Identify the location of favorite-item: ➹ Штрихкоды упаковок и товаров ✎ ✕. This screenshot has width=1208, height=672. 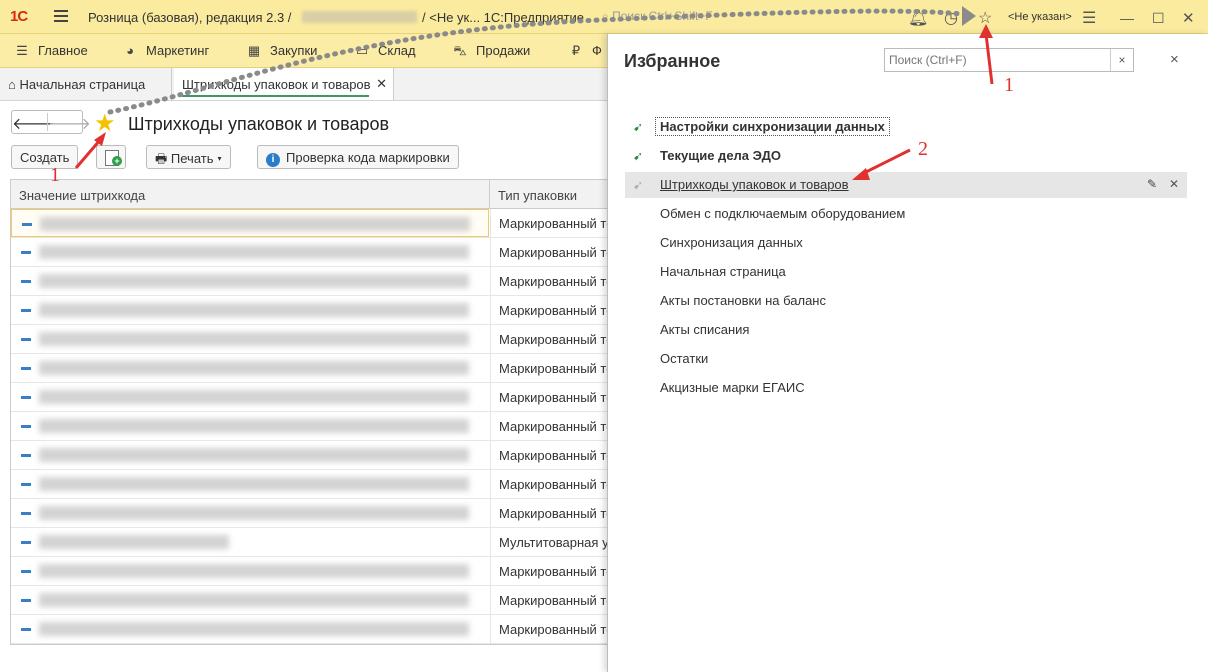
(906, 185).